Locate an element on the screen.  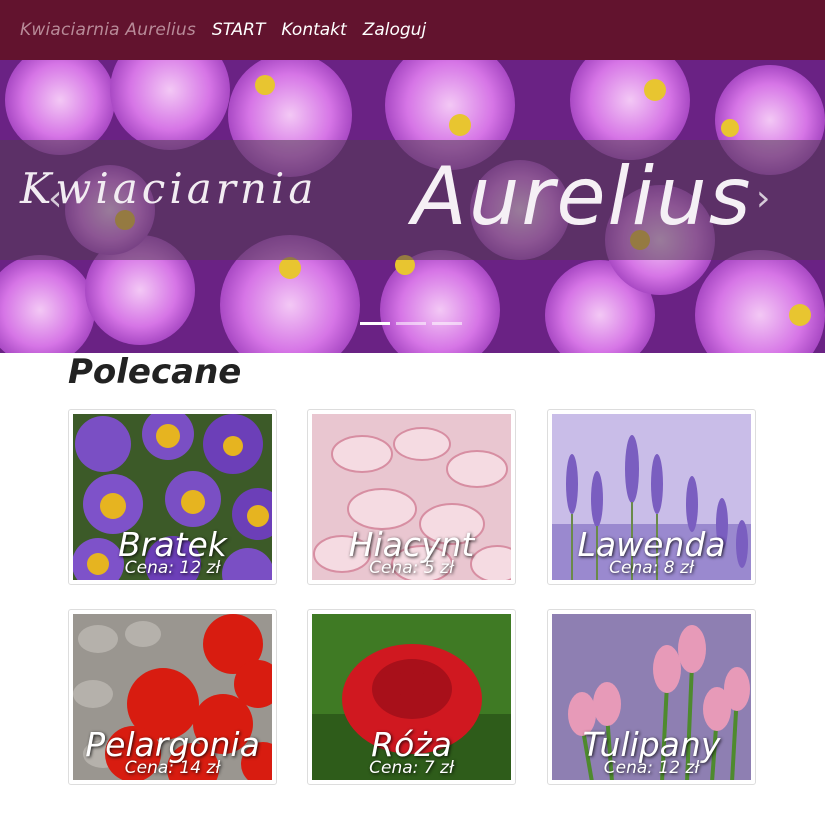
product-image: Hiacynt Cena: 5 zł is located at coordinates (411, 497).